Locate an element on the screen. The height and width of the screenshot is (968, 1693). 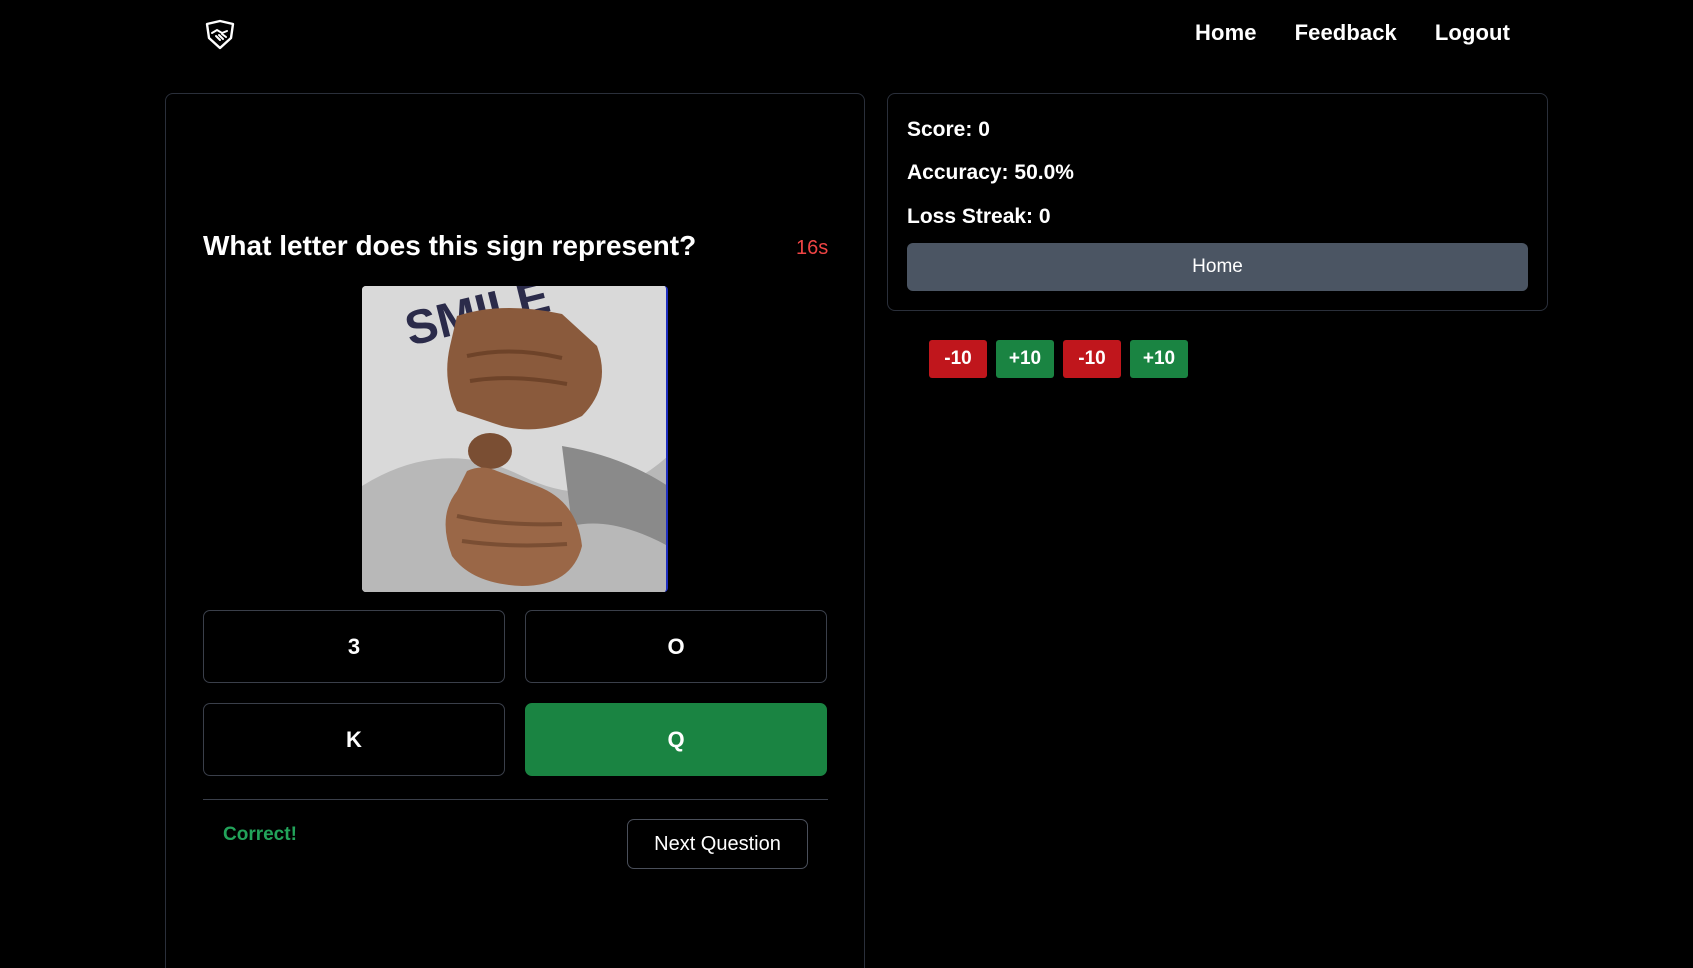
divider is located at coordinates (515, 799).